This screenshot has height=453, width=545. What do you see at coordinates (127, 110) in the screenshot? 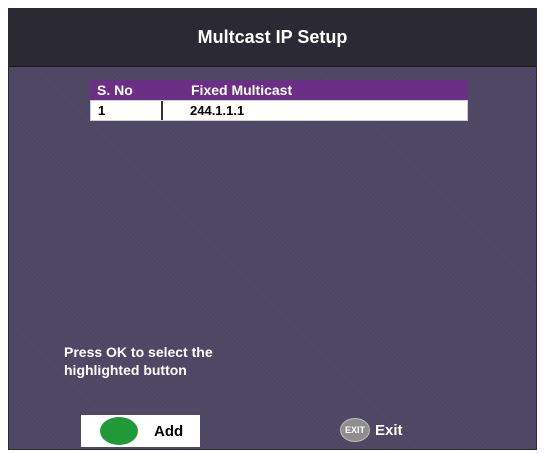
I see `cell-sno: 1` at bounding box center [127, 110].